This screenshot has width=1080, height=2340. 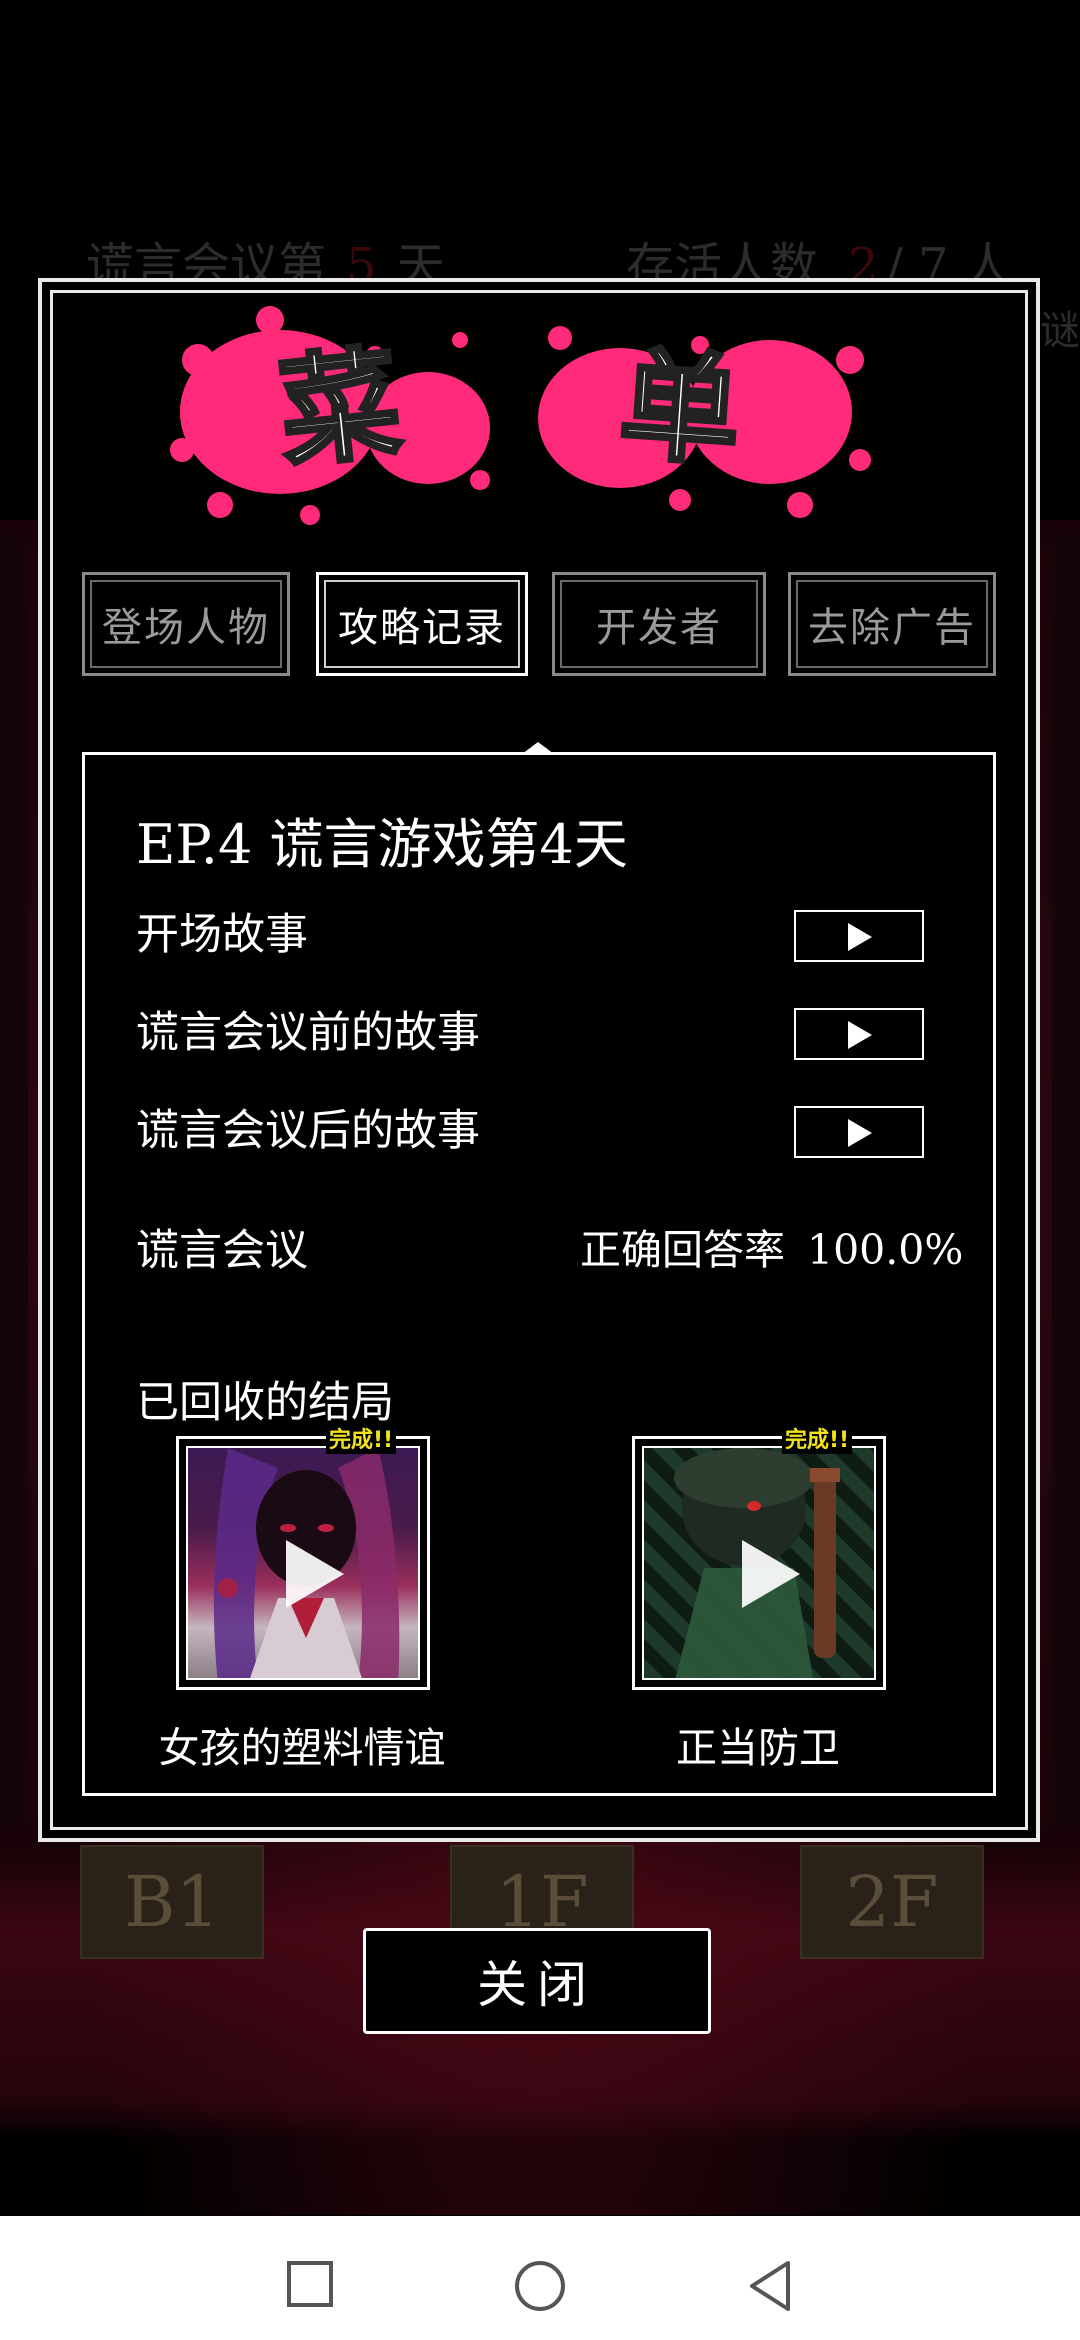 I want to click on panel-pointer-notch, so click(x=538, y=748).